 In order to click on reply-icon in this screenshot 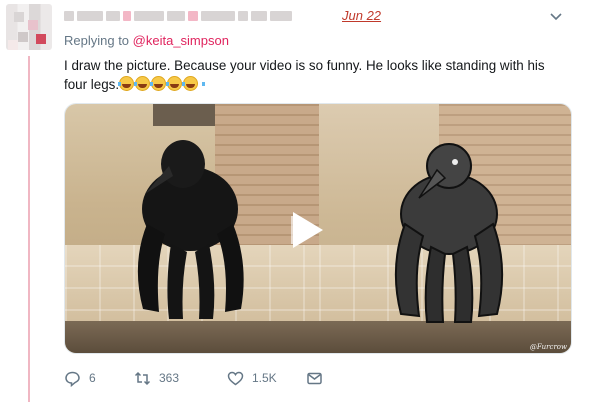, I will do `click(72, 379)`.